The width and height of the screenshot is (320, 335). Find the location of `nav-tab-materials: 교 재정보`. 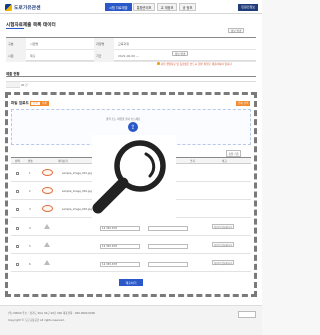

nav-tab-materials: 교 재정보 is located at coordinates (167, 7).